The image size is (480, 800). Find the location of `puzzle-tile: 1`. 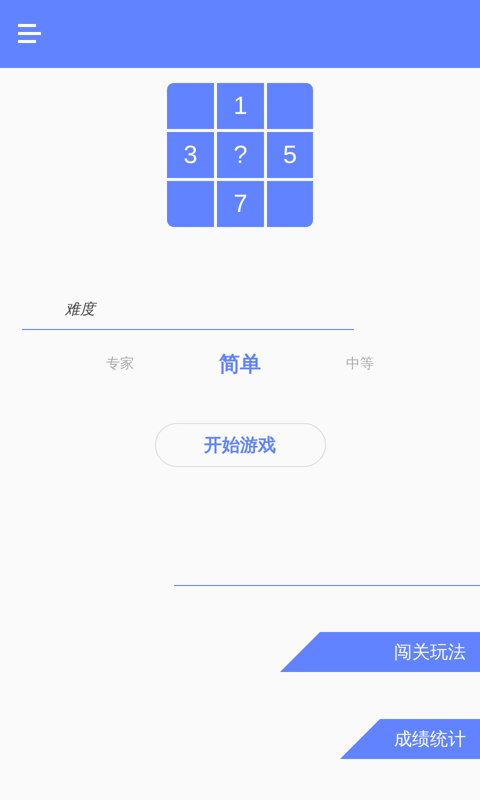

puzzle-tile: 1 is located at coordinates (240, 106).